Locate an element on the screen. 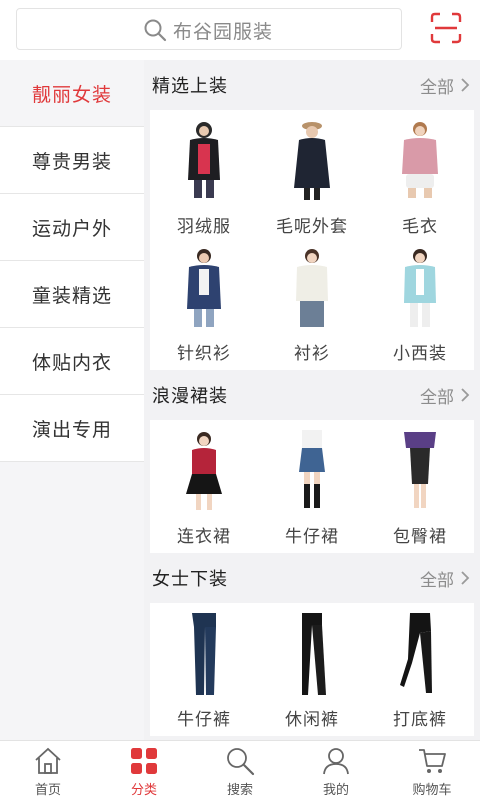  pencil-skirt-thumbnail is located at coordinates (420, 470).